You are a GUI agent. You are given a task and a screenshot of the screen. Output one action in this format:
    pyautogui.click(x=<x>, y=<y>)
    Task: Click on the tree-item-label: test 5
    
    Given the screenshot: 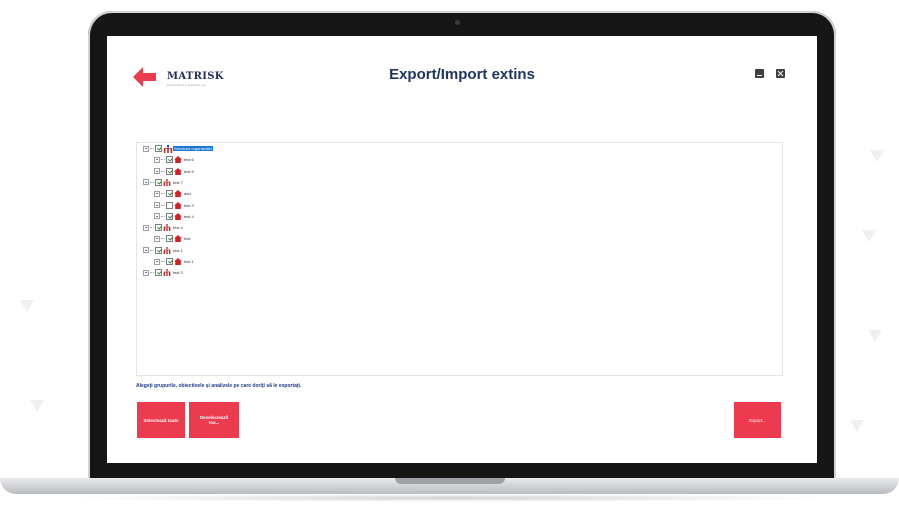 What is the action you would take?
    pyautogui.click(x=189, y=171)
    